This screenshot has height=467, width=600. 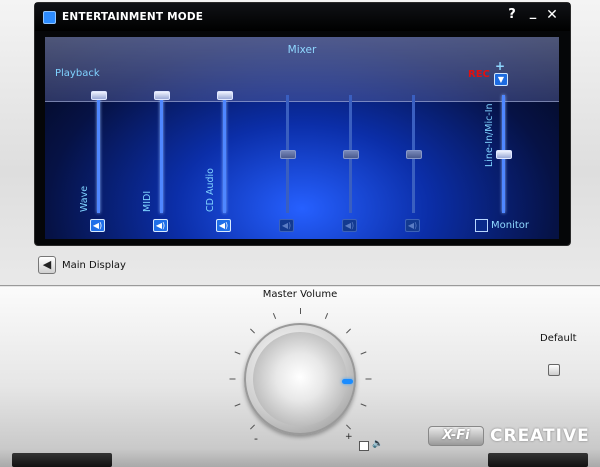 I want to click on channel-label: Line-In/Mic-In, so click(x=489, y=135).